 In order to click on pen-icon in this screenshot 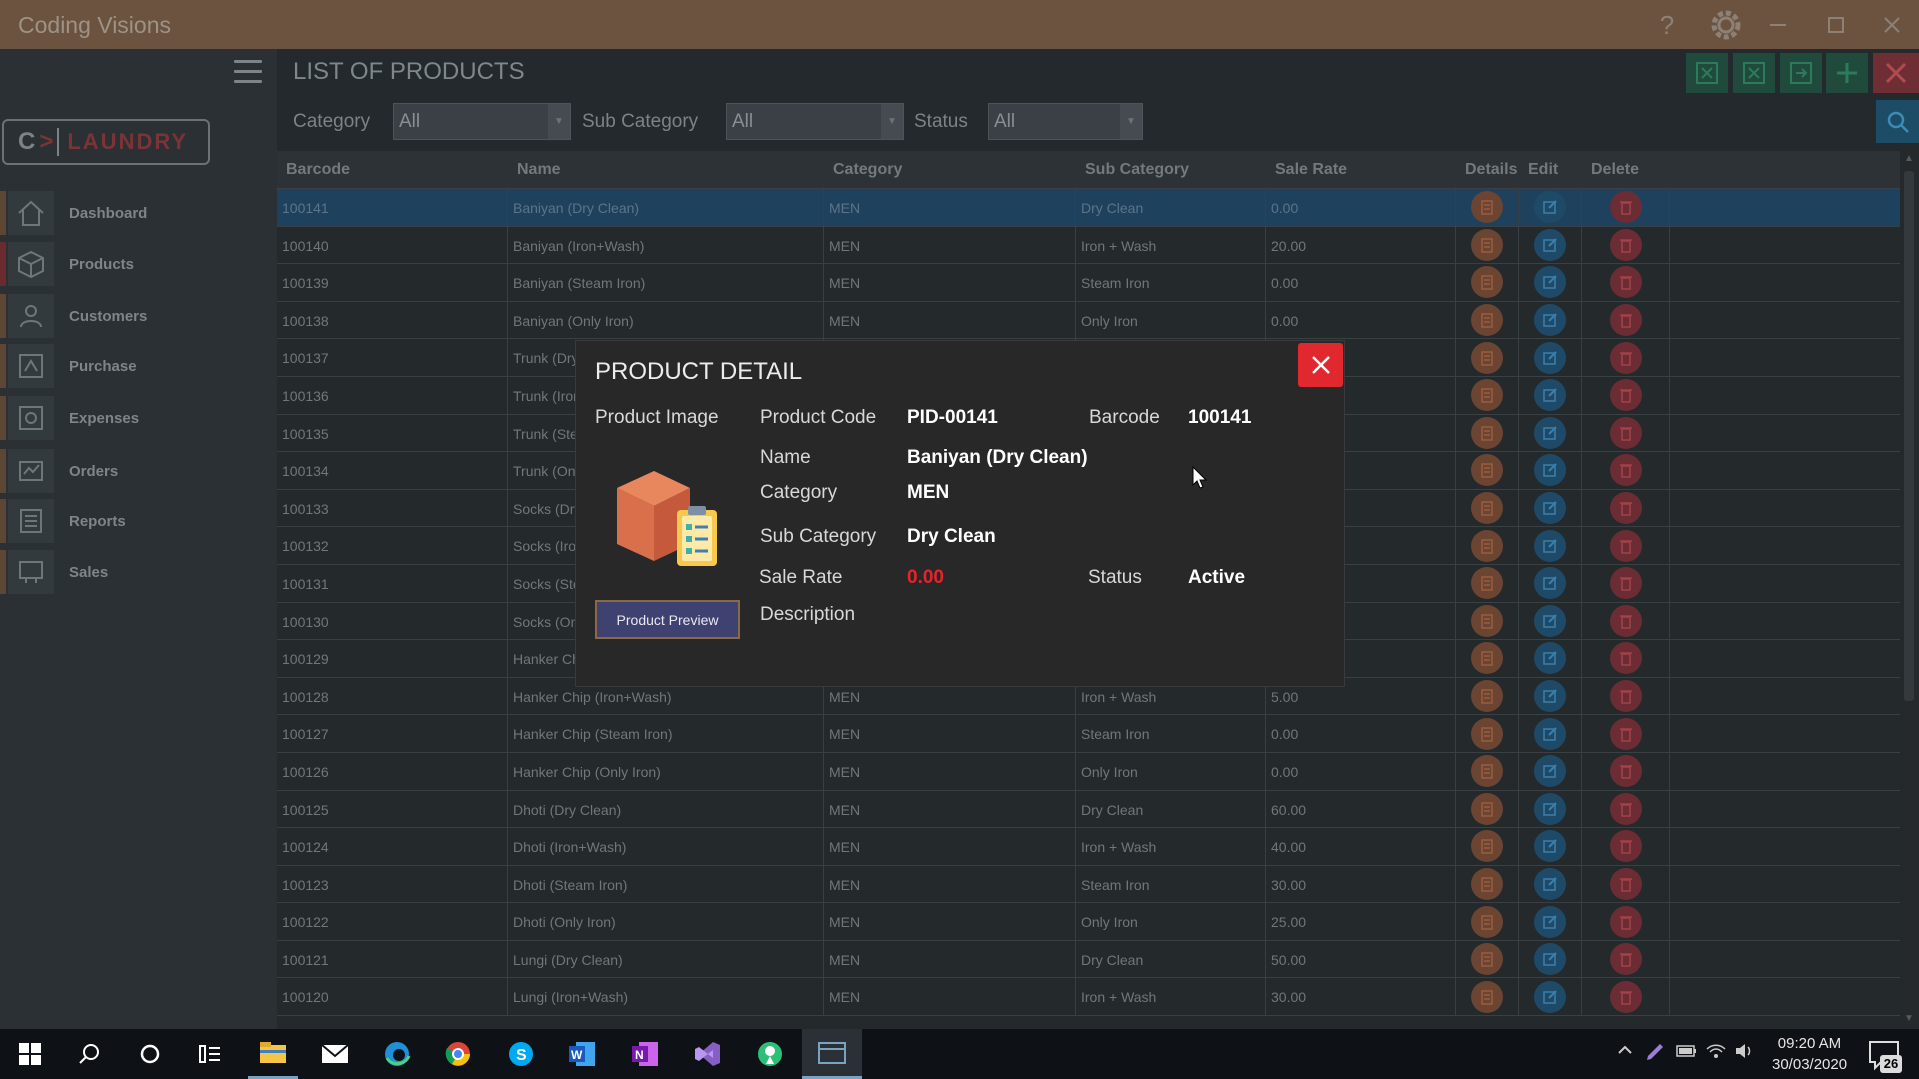, I will do `click(1655, 1054)`.